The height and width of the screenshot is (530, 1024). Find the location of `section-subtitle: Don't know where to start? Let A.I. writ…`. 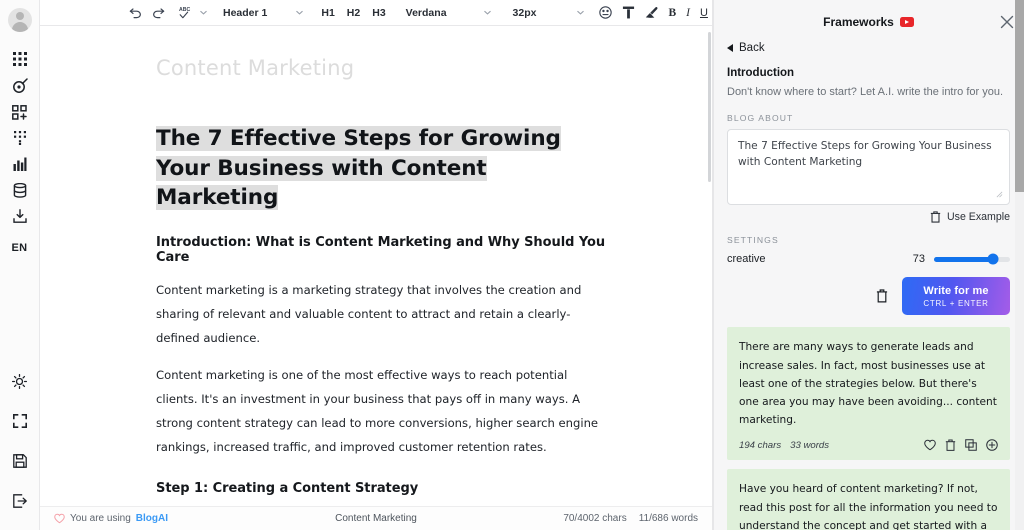

section-subtitle: Don't know where to start? Let A.I. writ… is located at coordinates (865, 92).